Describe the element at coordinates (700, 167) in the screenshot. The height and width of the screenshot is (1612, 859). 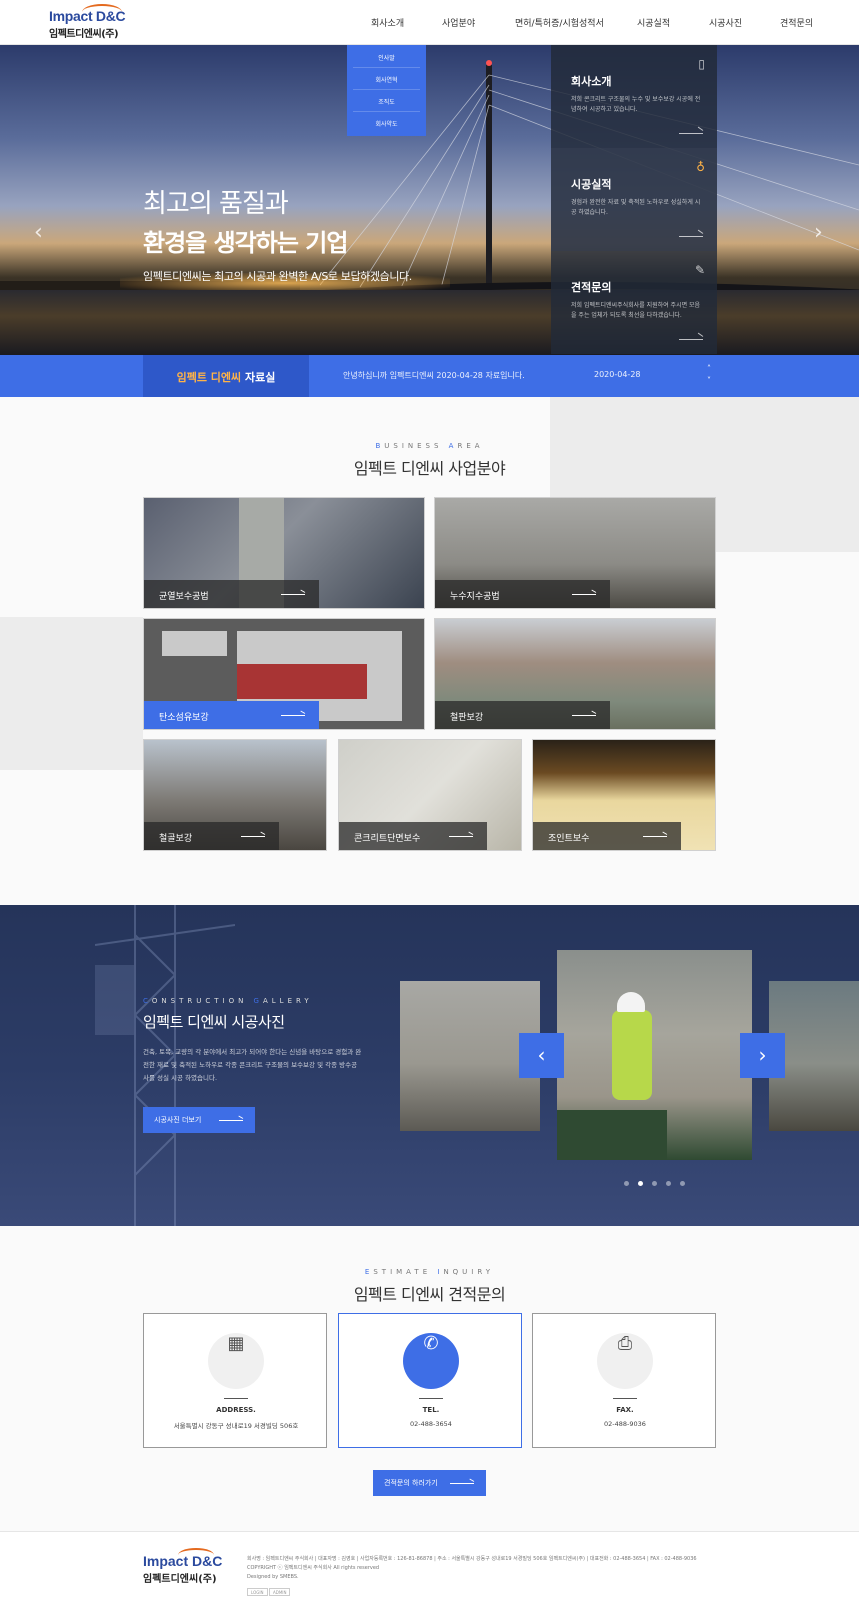
I see `bulb-icon: ♁` at that location.